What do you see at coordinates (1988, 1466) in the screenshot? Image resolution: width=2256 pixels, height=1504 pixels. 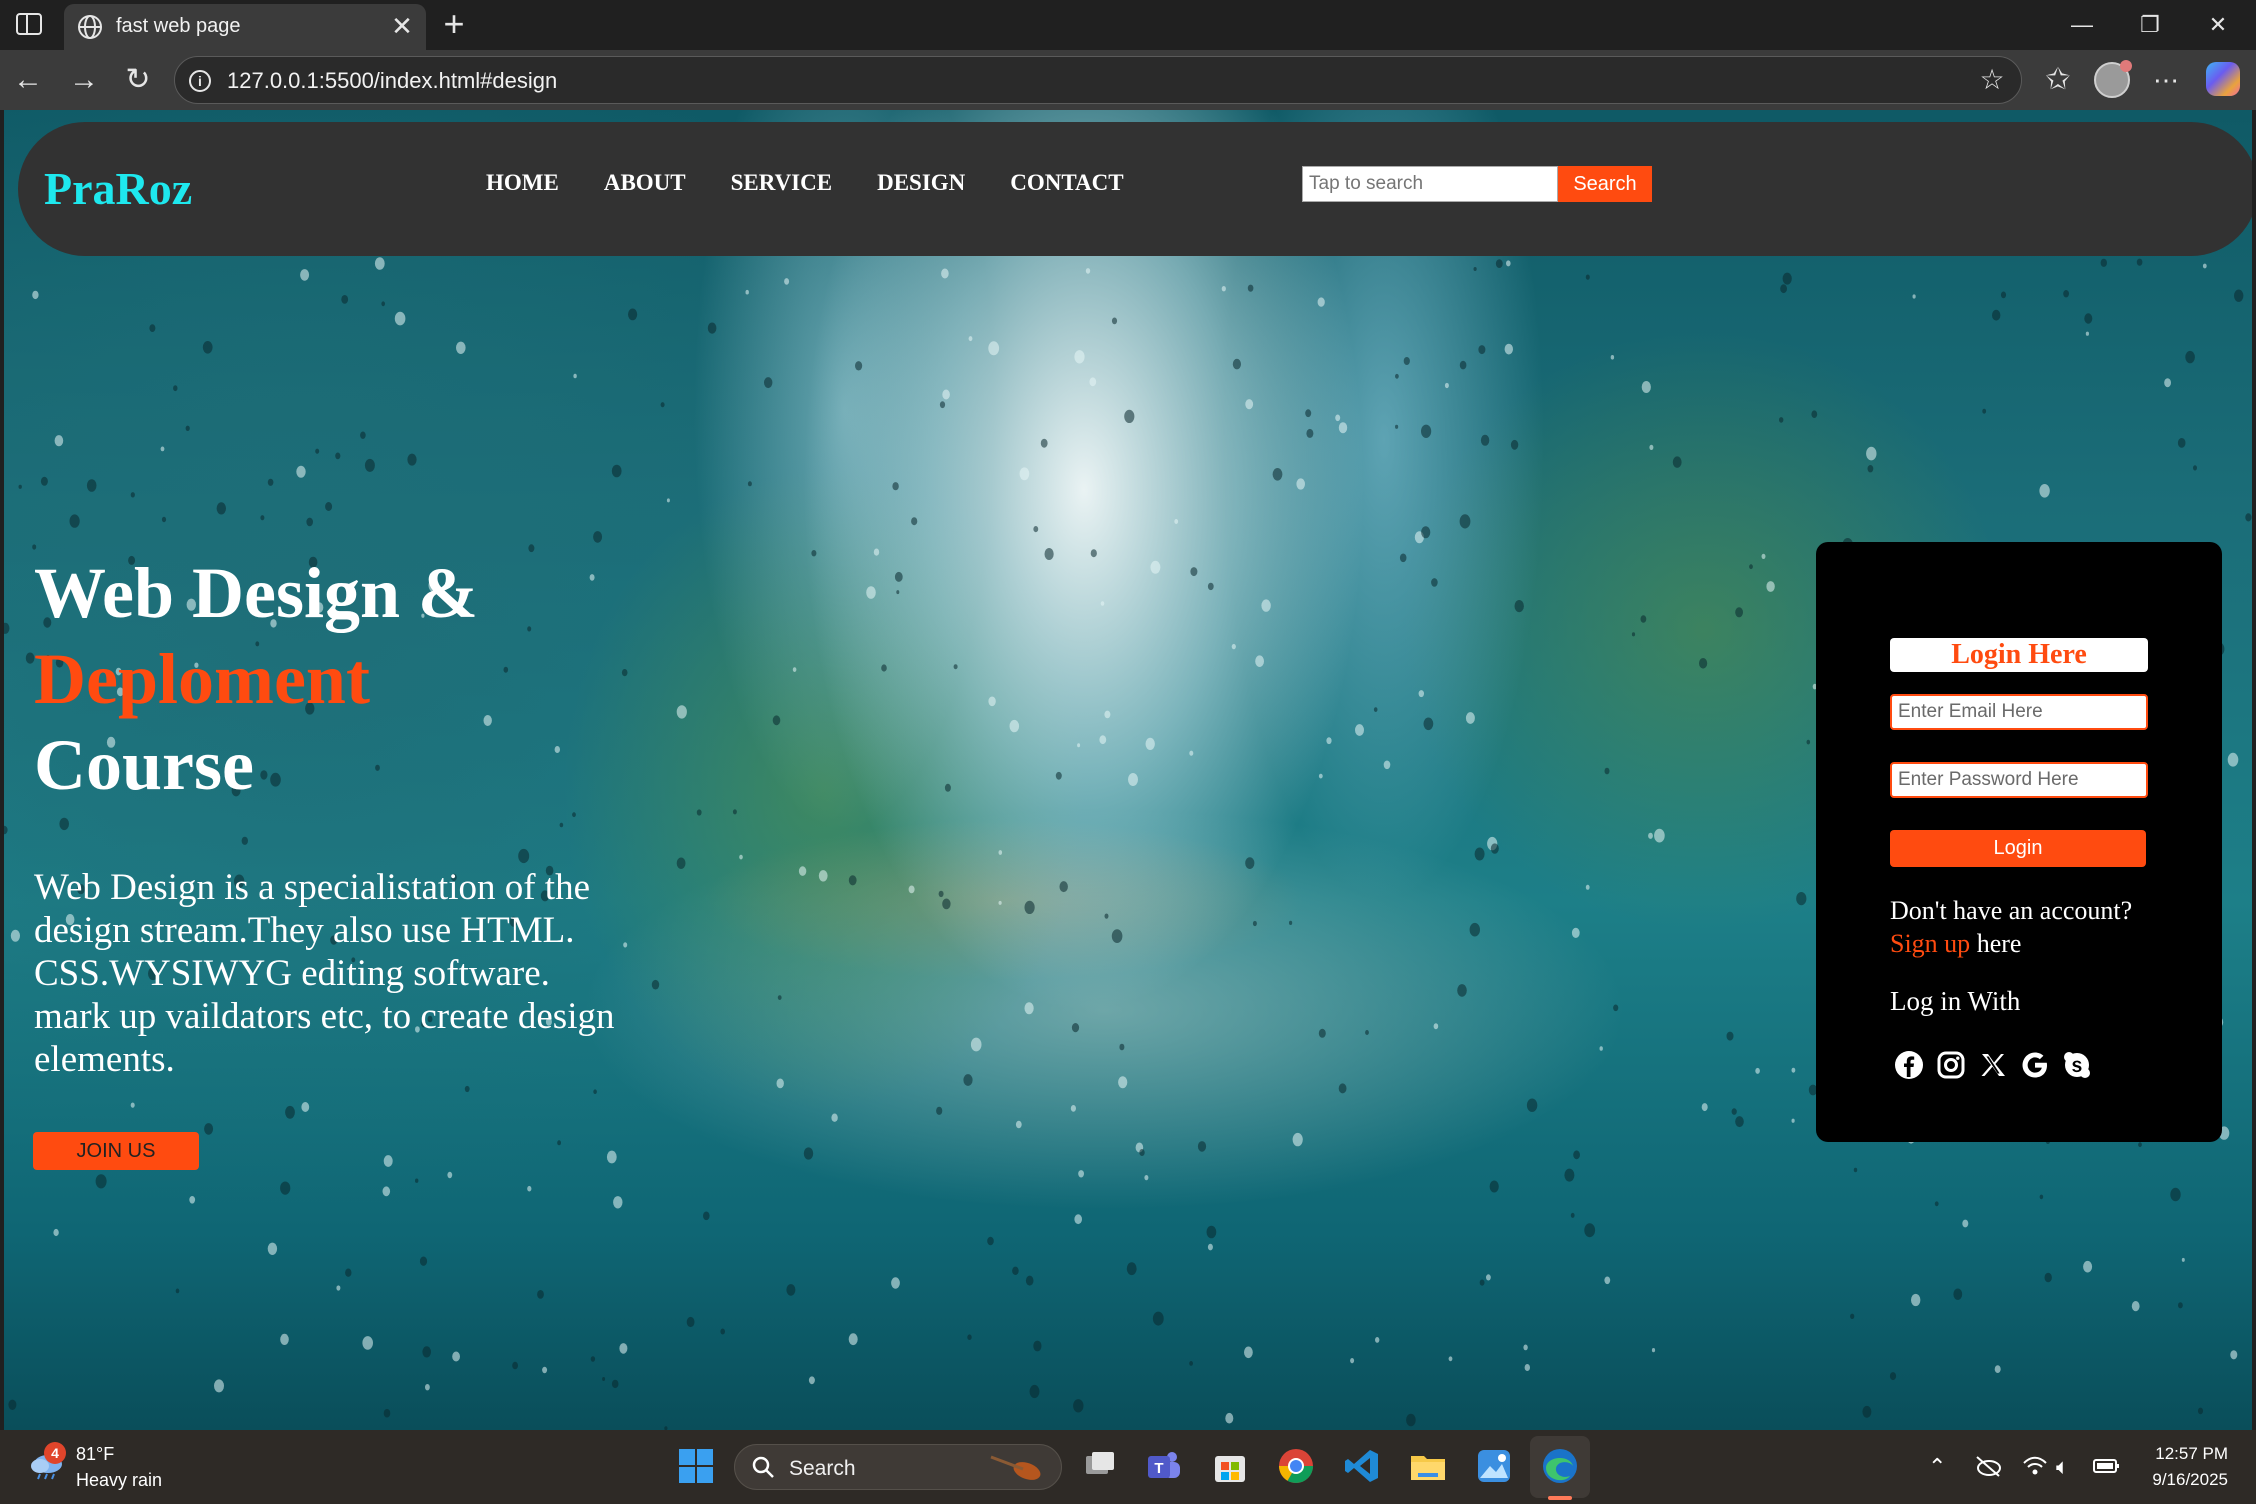 I see `onedrive-icon` at bounding box center [1988, 1466].